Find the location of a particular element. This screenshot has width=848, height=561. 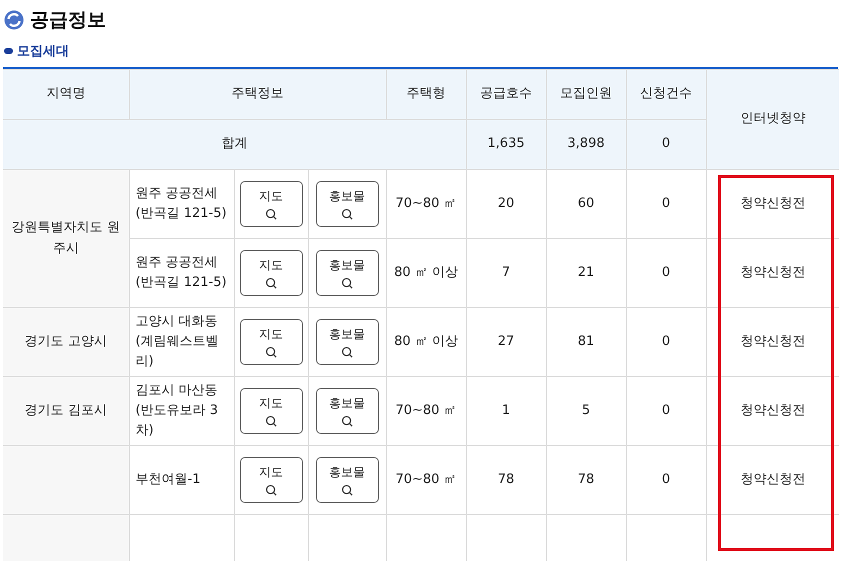

section-title: 공급정보 is located at coordinates (68, 20).